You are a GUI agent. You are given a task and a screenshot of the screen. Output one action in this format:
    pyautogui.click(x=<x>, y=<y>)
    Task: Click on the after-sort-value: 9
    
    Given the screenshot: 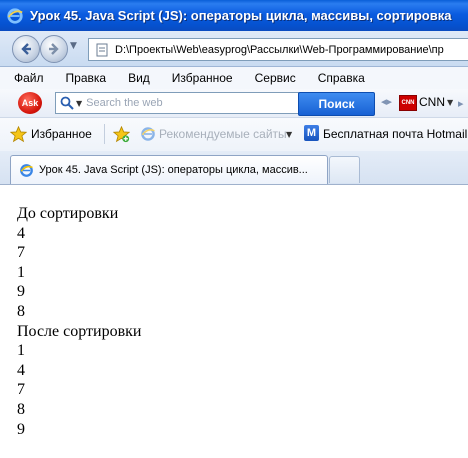 What is the action you would take?
    pyautogui.click(x=21, y=429)
    